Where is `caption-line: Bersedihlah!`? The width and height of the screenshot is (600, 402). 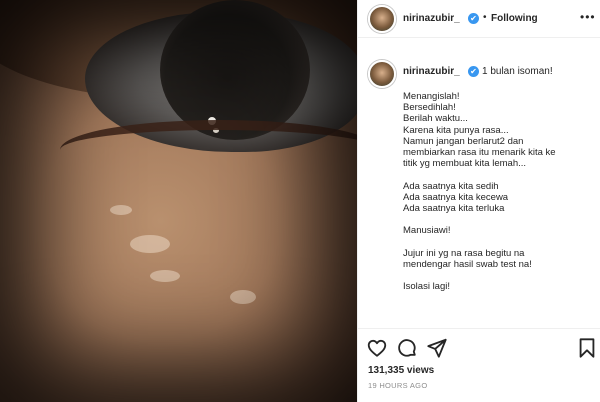
caption-line: Bersedihlah! is located at coordinates (429, 108).